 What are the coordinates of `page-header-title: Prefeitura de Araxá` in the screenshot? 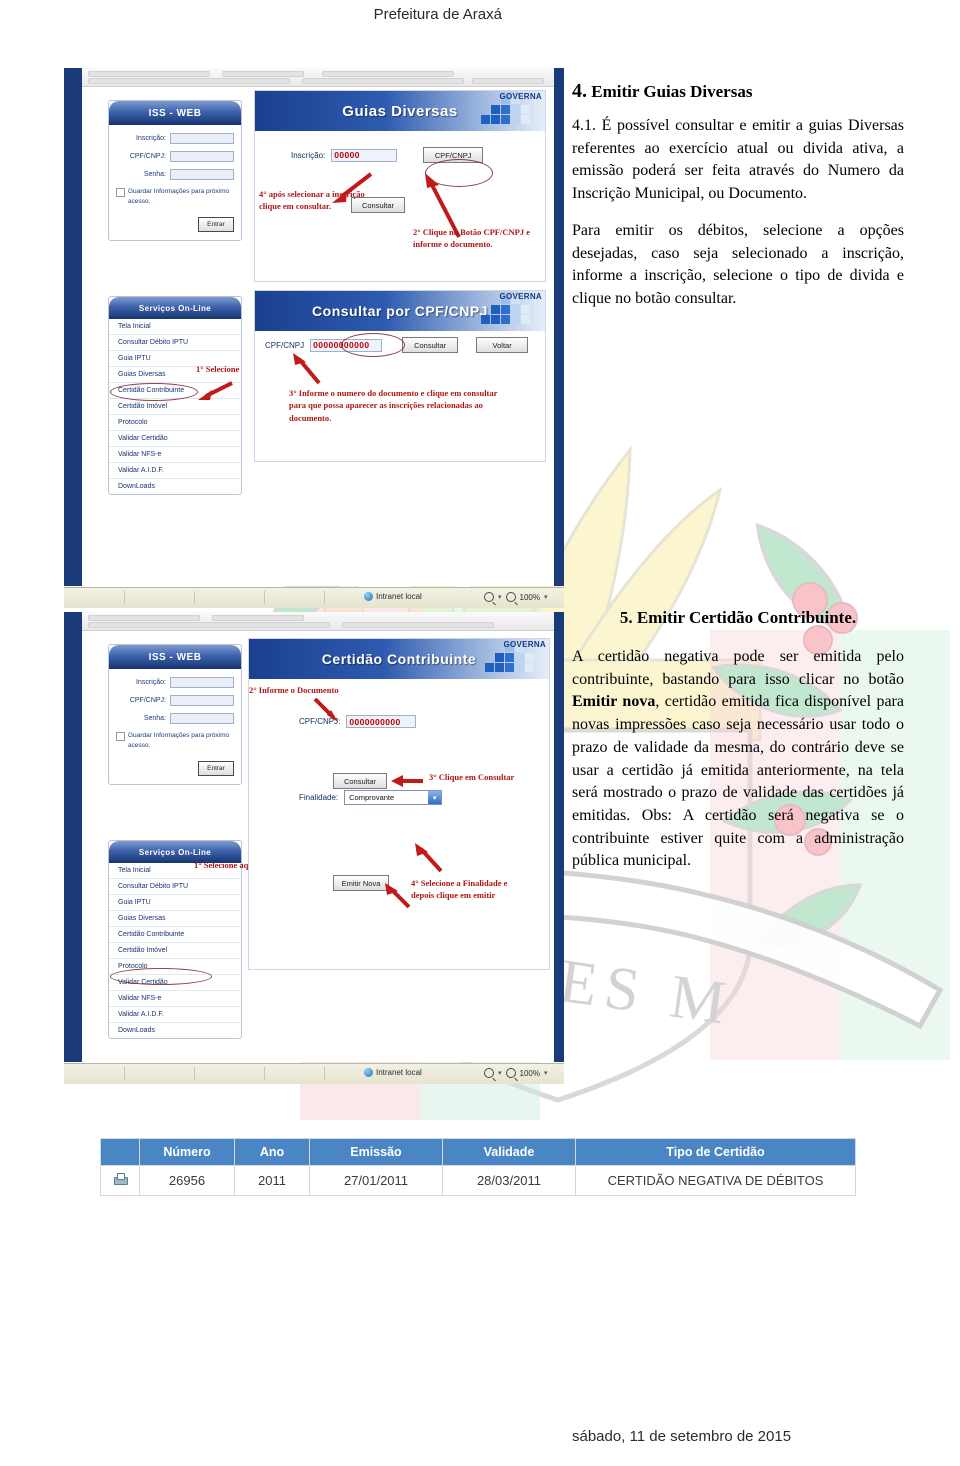 It's located at (437, 14).